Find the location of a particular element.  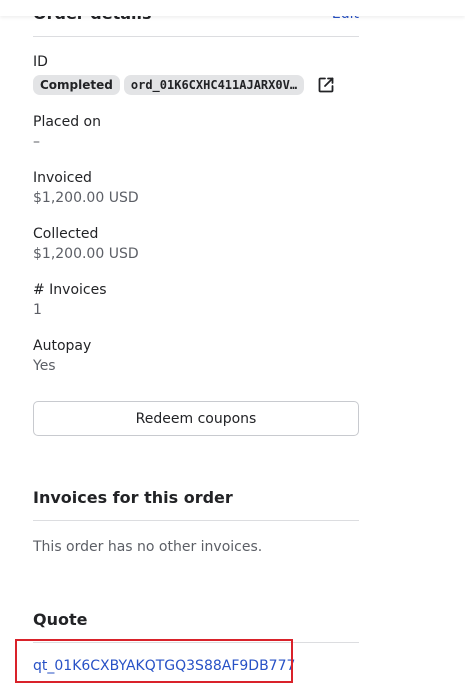

invoices-empty-text: This order has no other invoices. is located at coordinates (148, 547).